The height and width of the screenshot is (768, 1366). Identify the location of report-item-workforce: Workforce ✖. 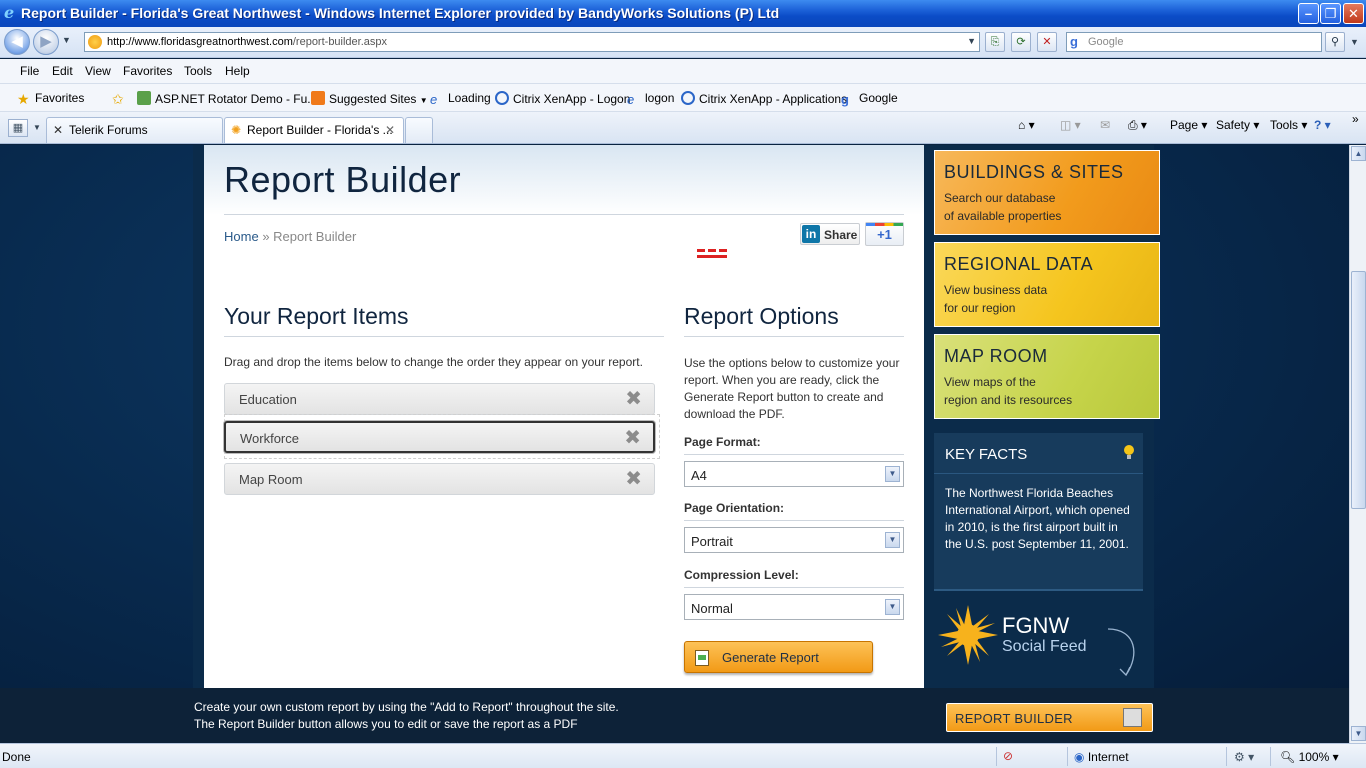
(439, 437).